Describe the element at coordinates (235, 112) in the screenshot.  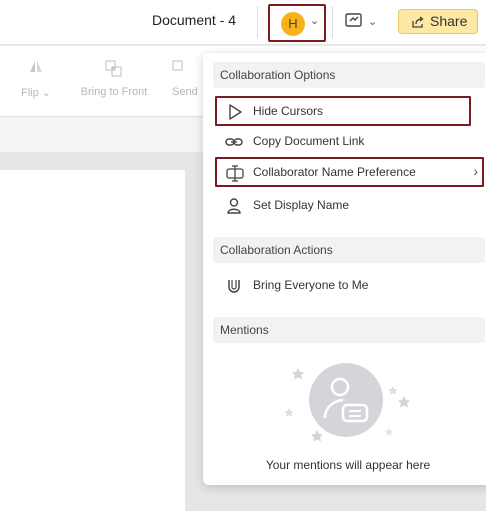
I see `cursor-icon` at that location.